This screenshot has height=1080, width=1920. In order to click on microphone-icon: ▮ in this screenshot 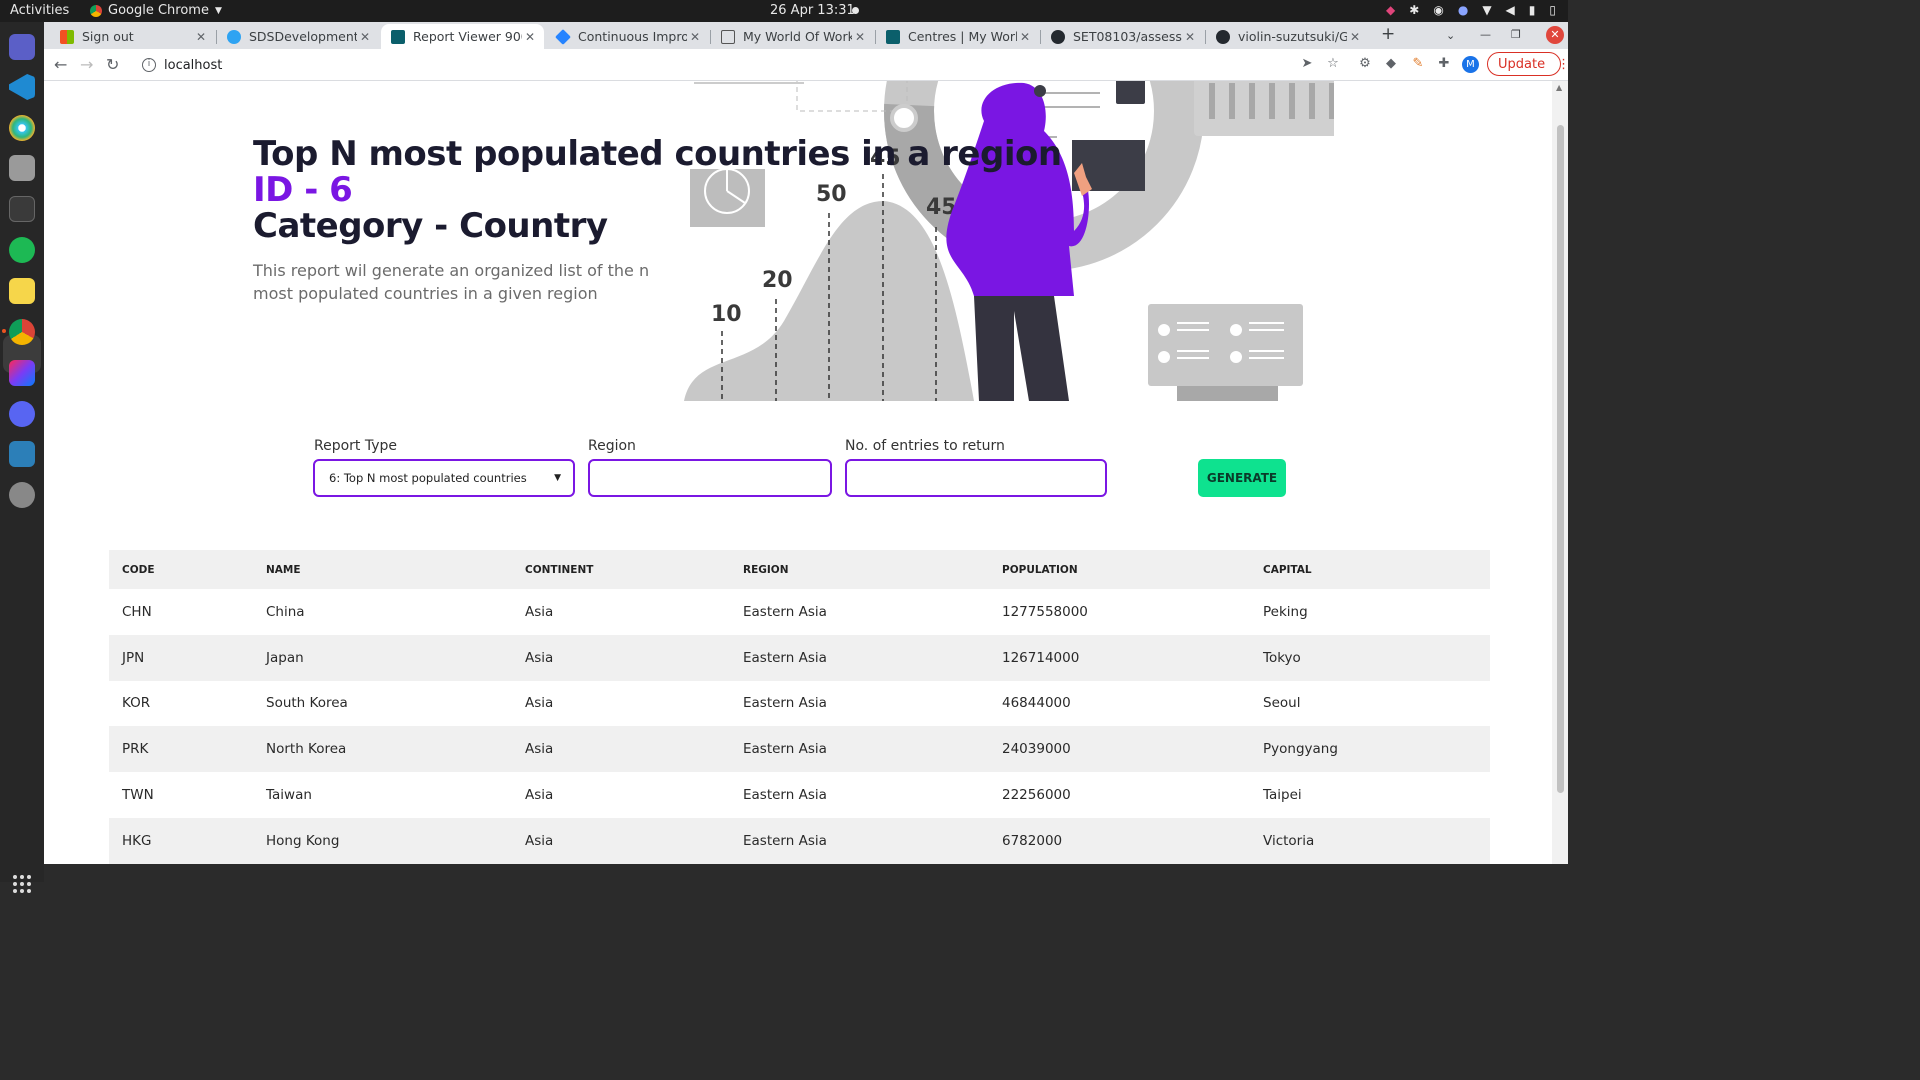, I will do `click(1532, 10)`.